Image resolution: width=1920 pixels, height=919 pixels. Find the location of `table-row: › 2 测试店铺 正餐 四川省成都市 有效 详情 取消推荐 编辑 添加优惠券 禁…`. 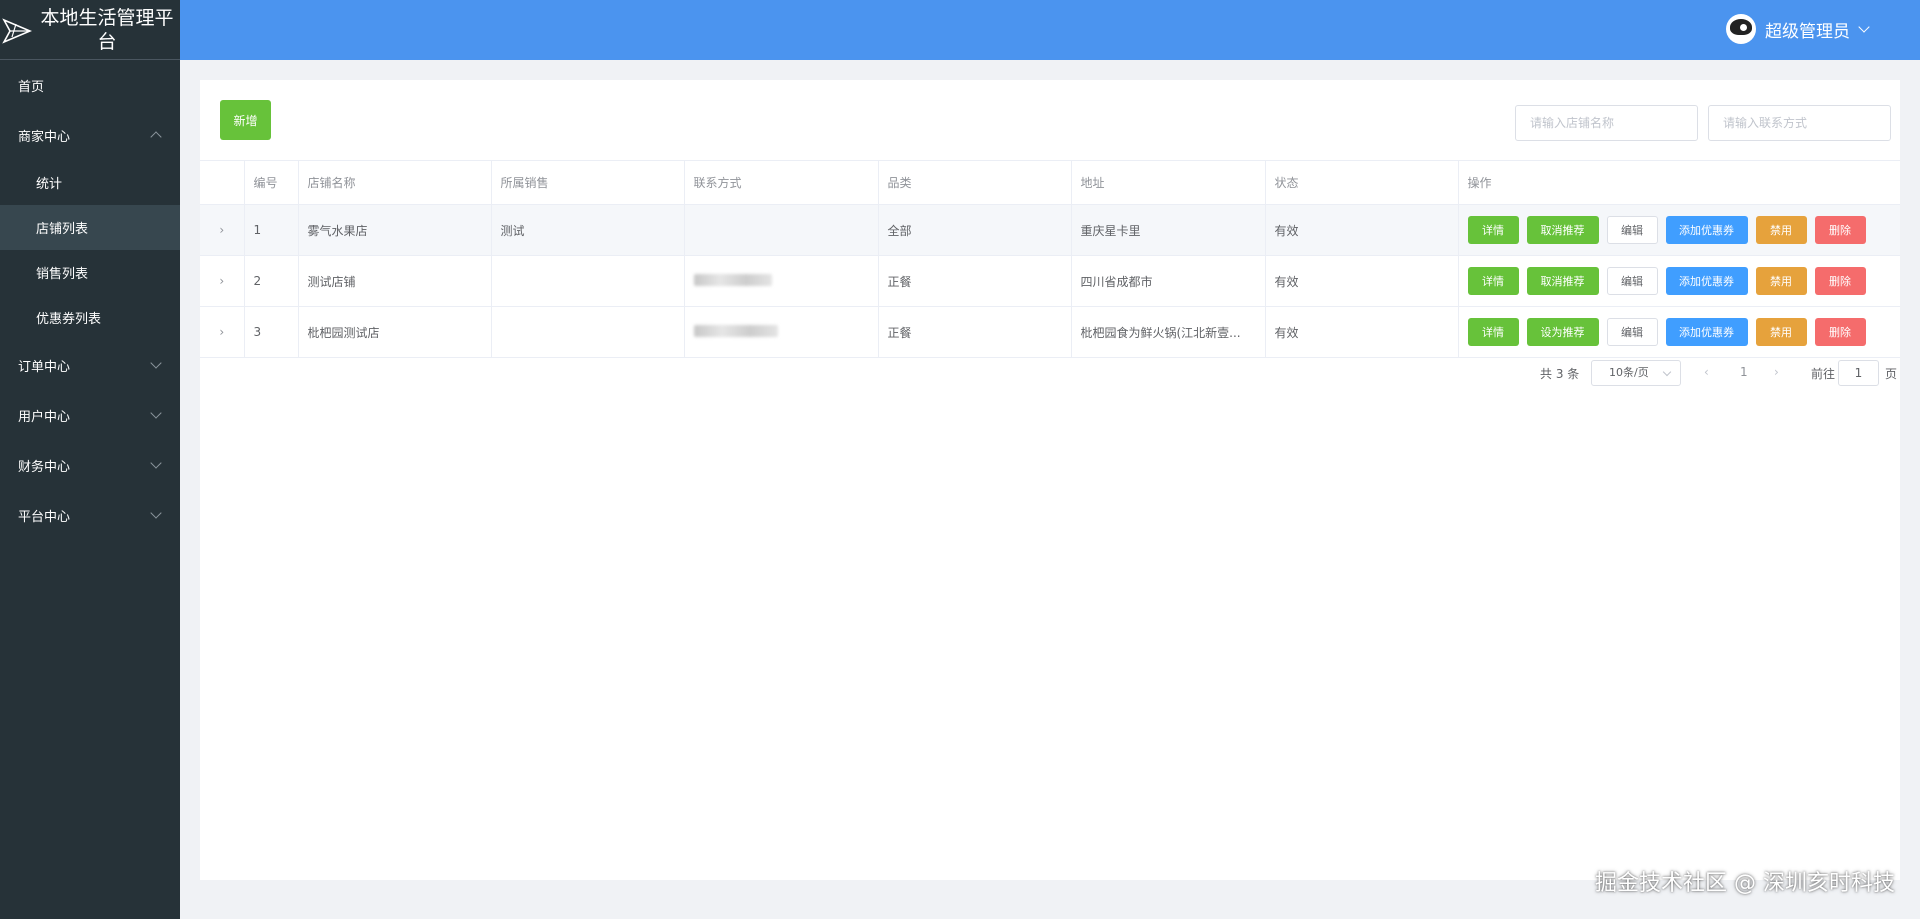

table-row: › 2 测试店铺 正餐 四川省成都市 有效 详情 取消推荐 编辑 添加优惠券 禁… is located at coordinates (1050, 281).